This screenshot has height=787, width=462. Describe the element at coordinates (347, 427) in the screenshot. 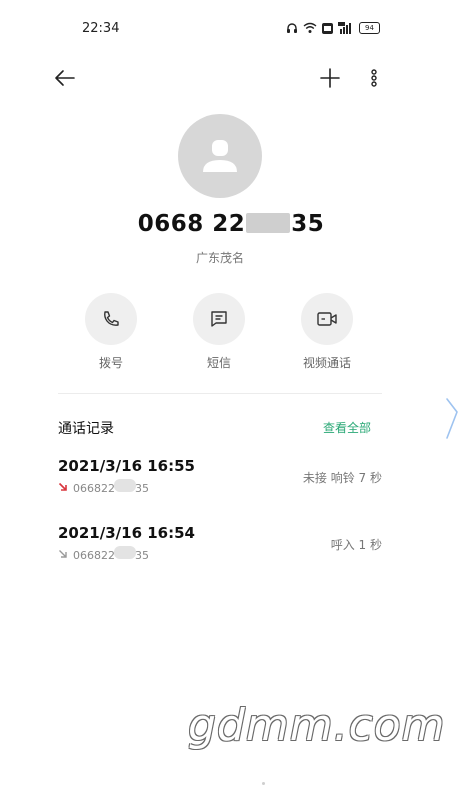

I see `view-all-link: 查看全部` at that location.